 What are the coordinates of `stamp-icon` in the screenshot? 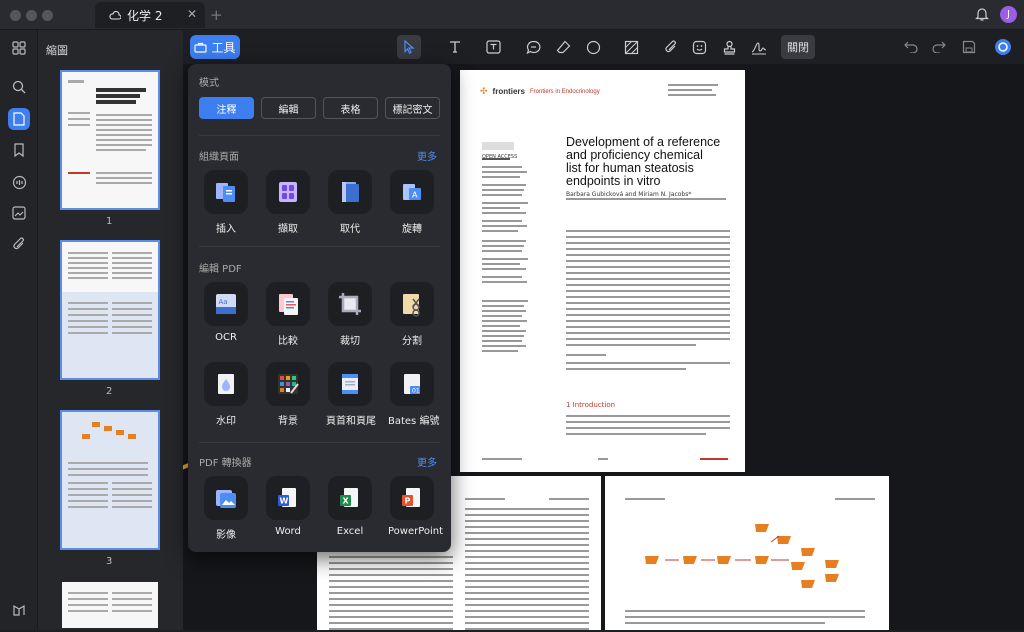 It's located at (729, 47).